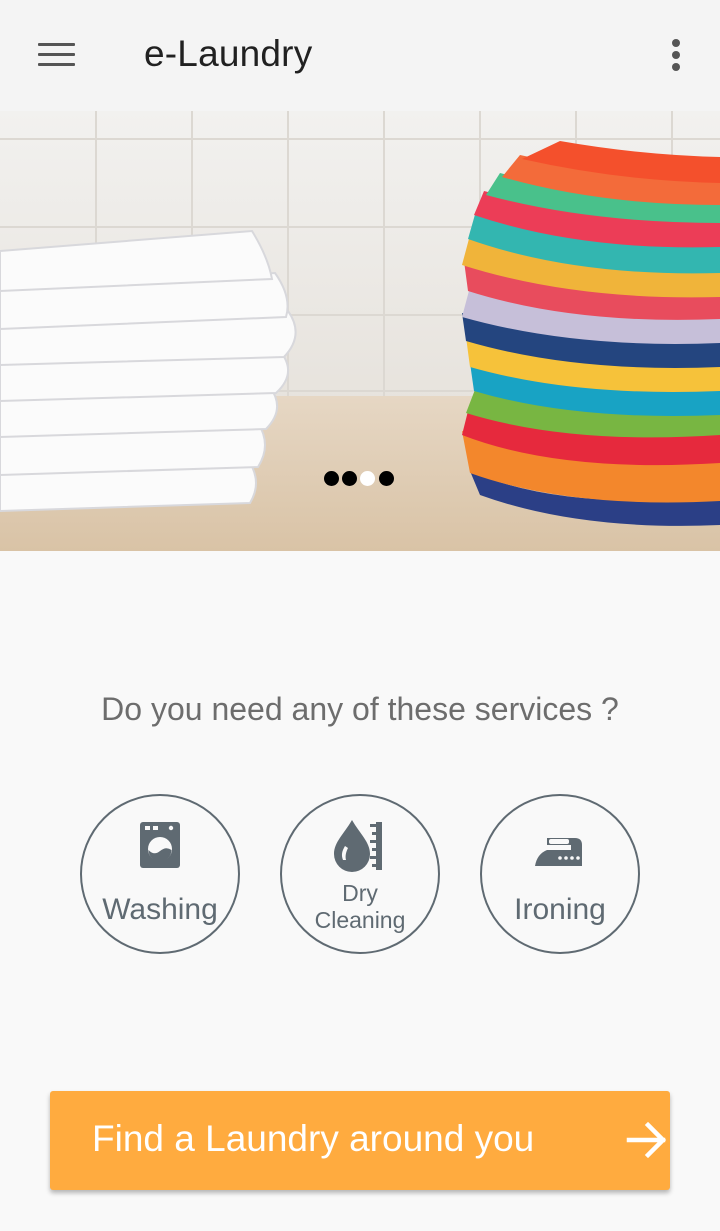  I want to click on service-label: Dry, so click(360, 893).